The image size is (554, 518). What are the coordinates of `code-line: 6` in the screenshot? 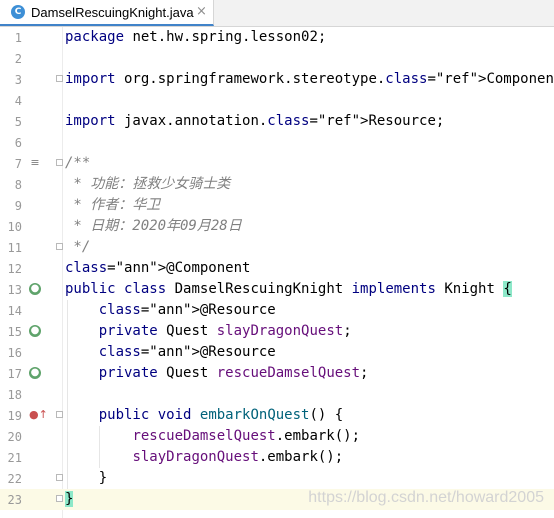 It's located at (277, 142).